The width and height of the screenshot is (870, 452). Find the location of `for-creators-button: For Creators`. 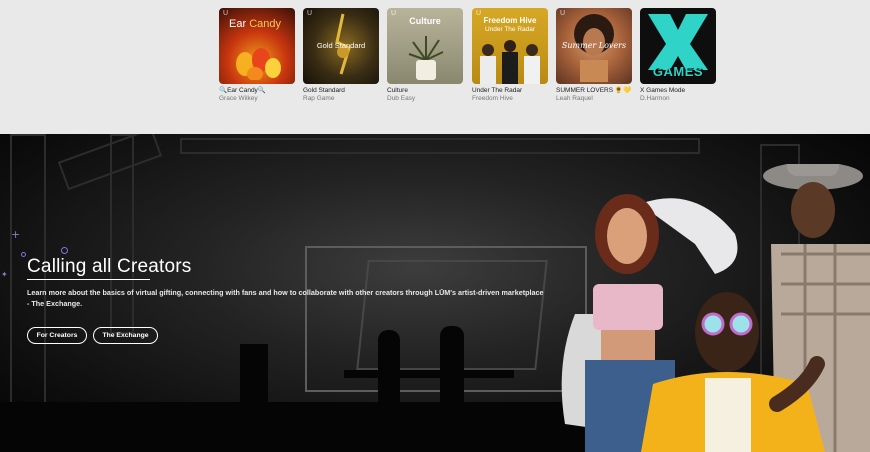

for-creators-button: For Creators is located at coordinates (57, 335).